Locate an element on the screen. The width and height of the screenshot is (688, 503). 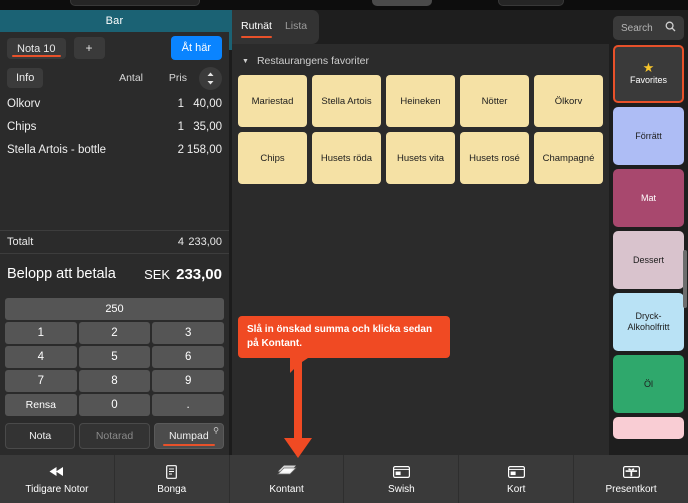
panel-mode-tabs: Nota Notarad Numpad ⚲ is located at coordinates (114, 435).